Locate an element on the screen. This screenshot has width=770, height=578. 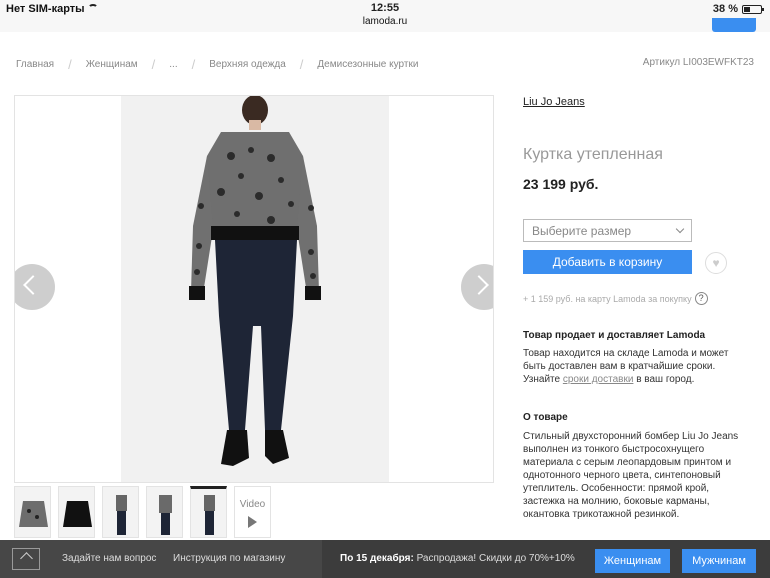
bonus-text: + 1 159 руб. на карту Lamoda за покупку is located at coordinates (607, 298).